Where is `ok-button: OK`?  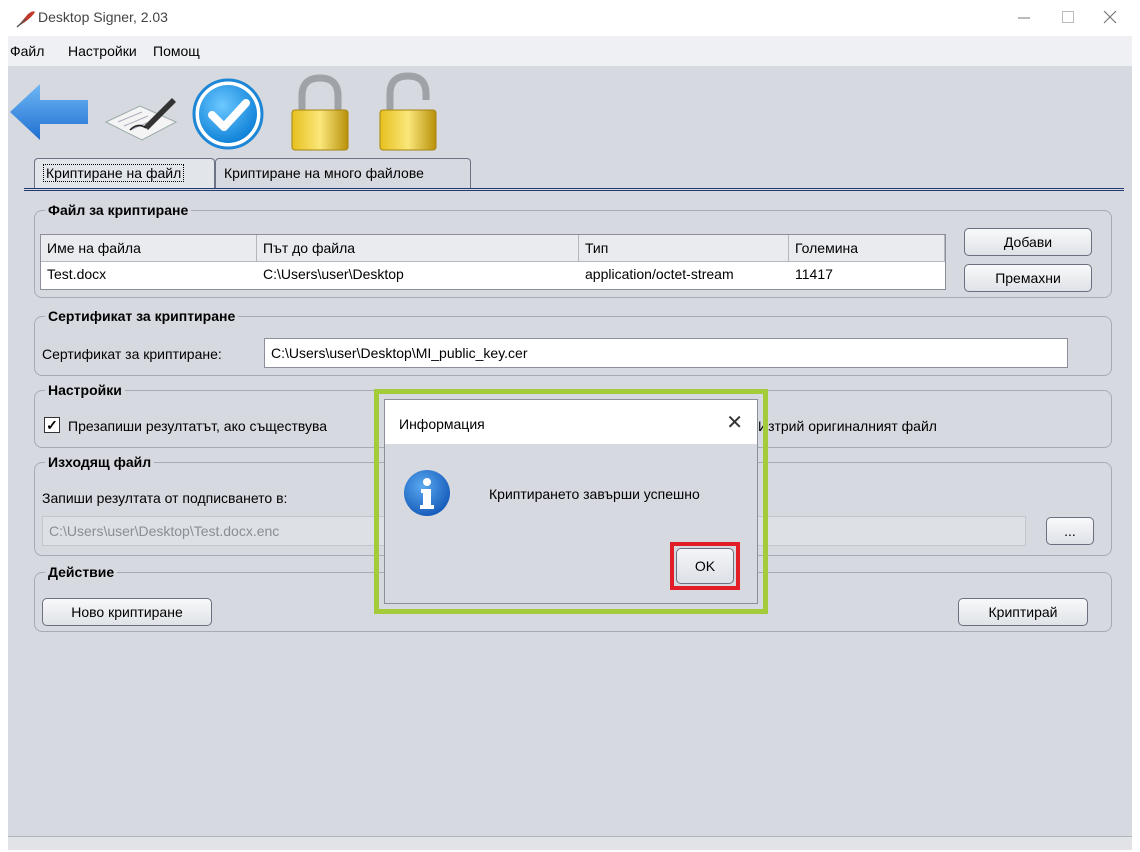 ok-button: OK is located at coordinates (705, 566).